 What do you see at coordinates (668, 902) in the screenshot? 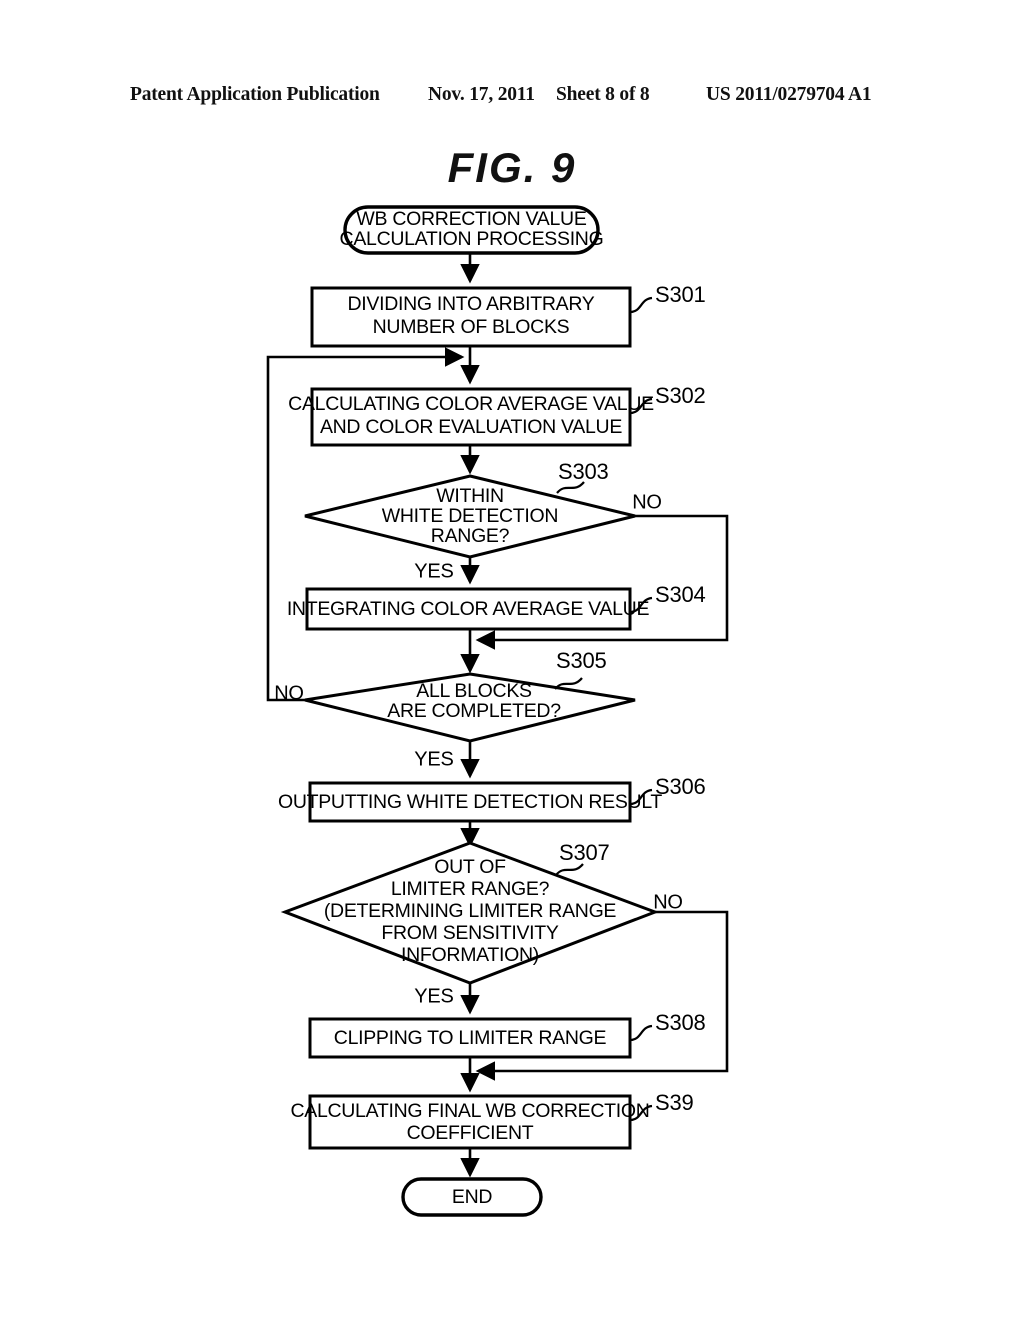
I see `branch-label-s307-no: NO` at bounding box center [668, 902].